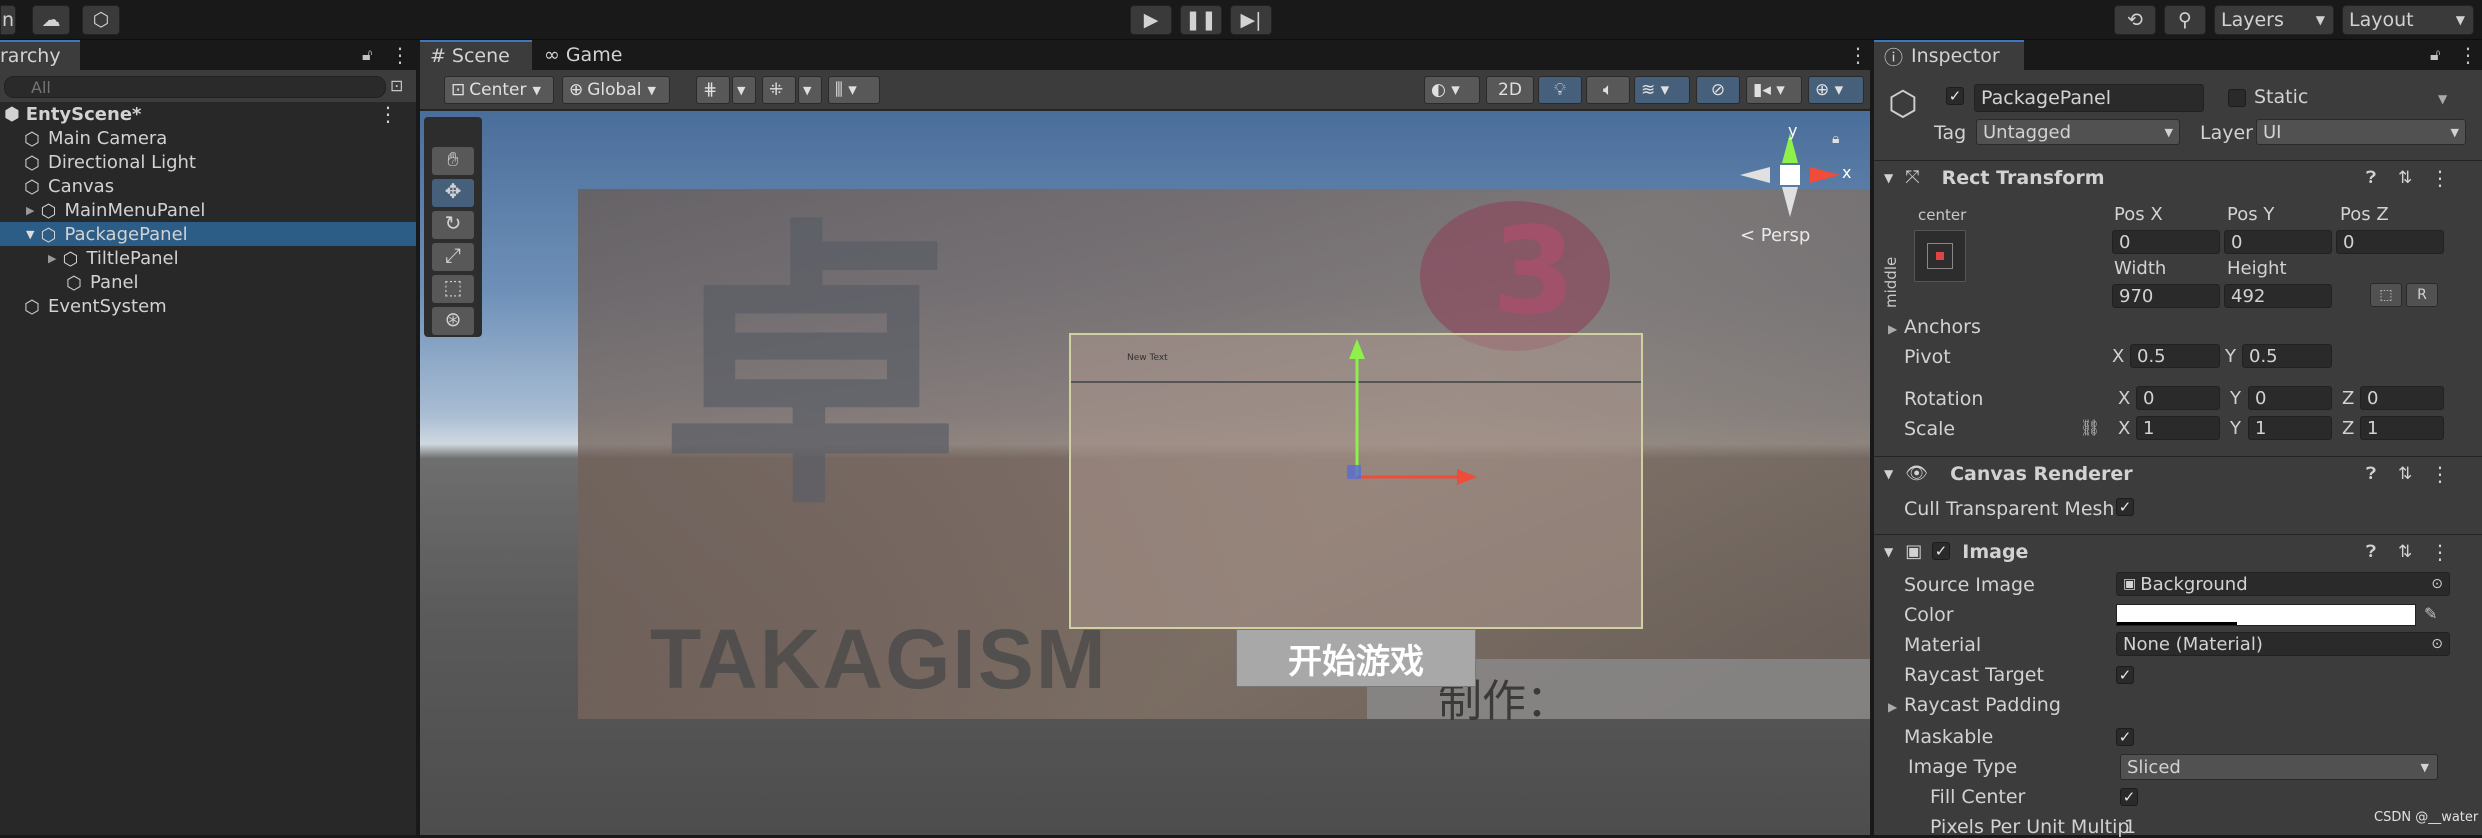 This screenshot has width=2482, height=838. What do you see at coordinates (1955, 96) in the screenshot?
I see `active-checkbox: ✓` at bounding box center [1955, 96].